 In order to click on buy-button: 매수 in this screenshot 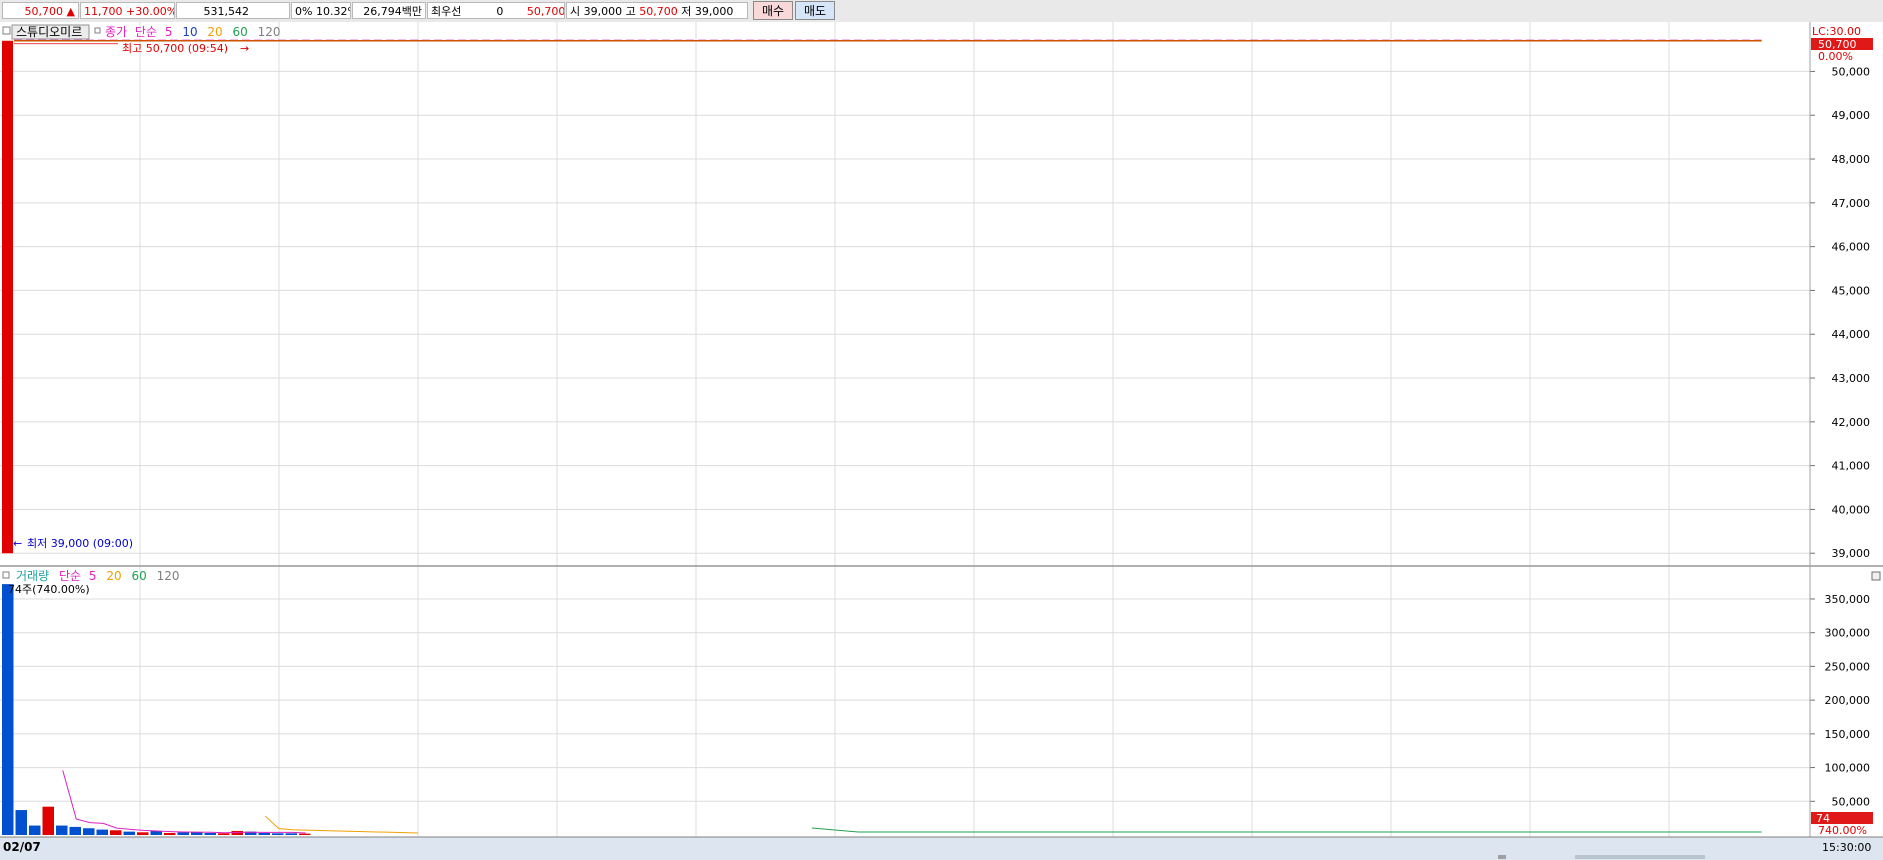, I will do `click(773, 10)`.